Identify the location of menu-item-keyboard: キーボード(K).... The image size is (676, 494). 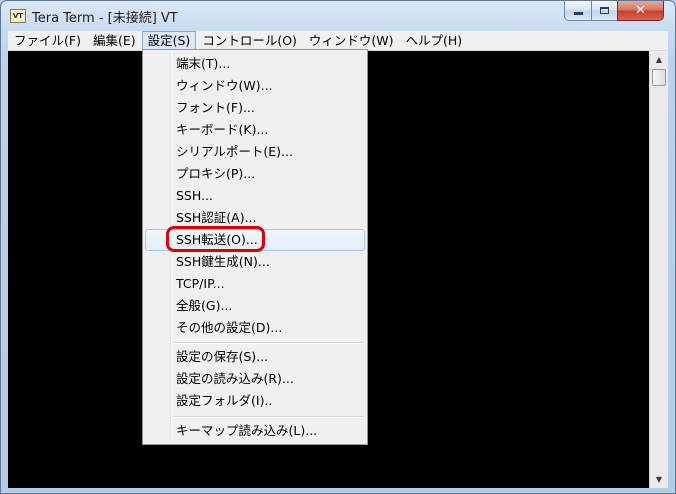
(255, 130).